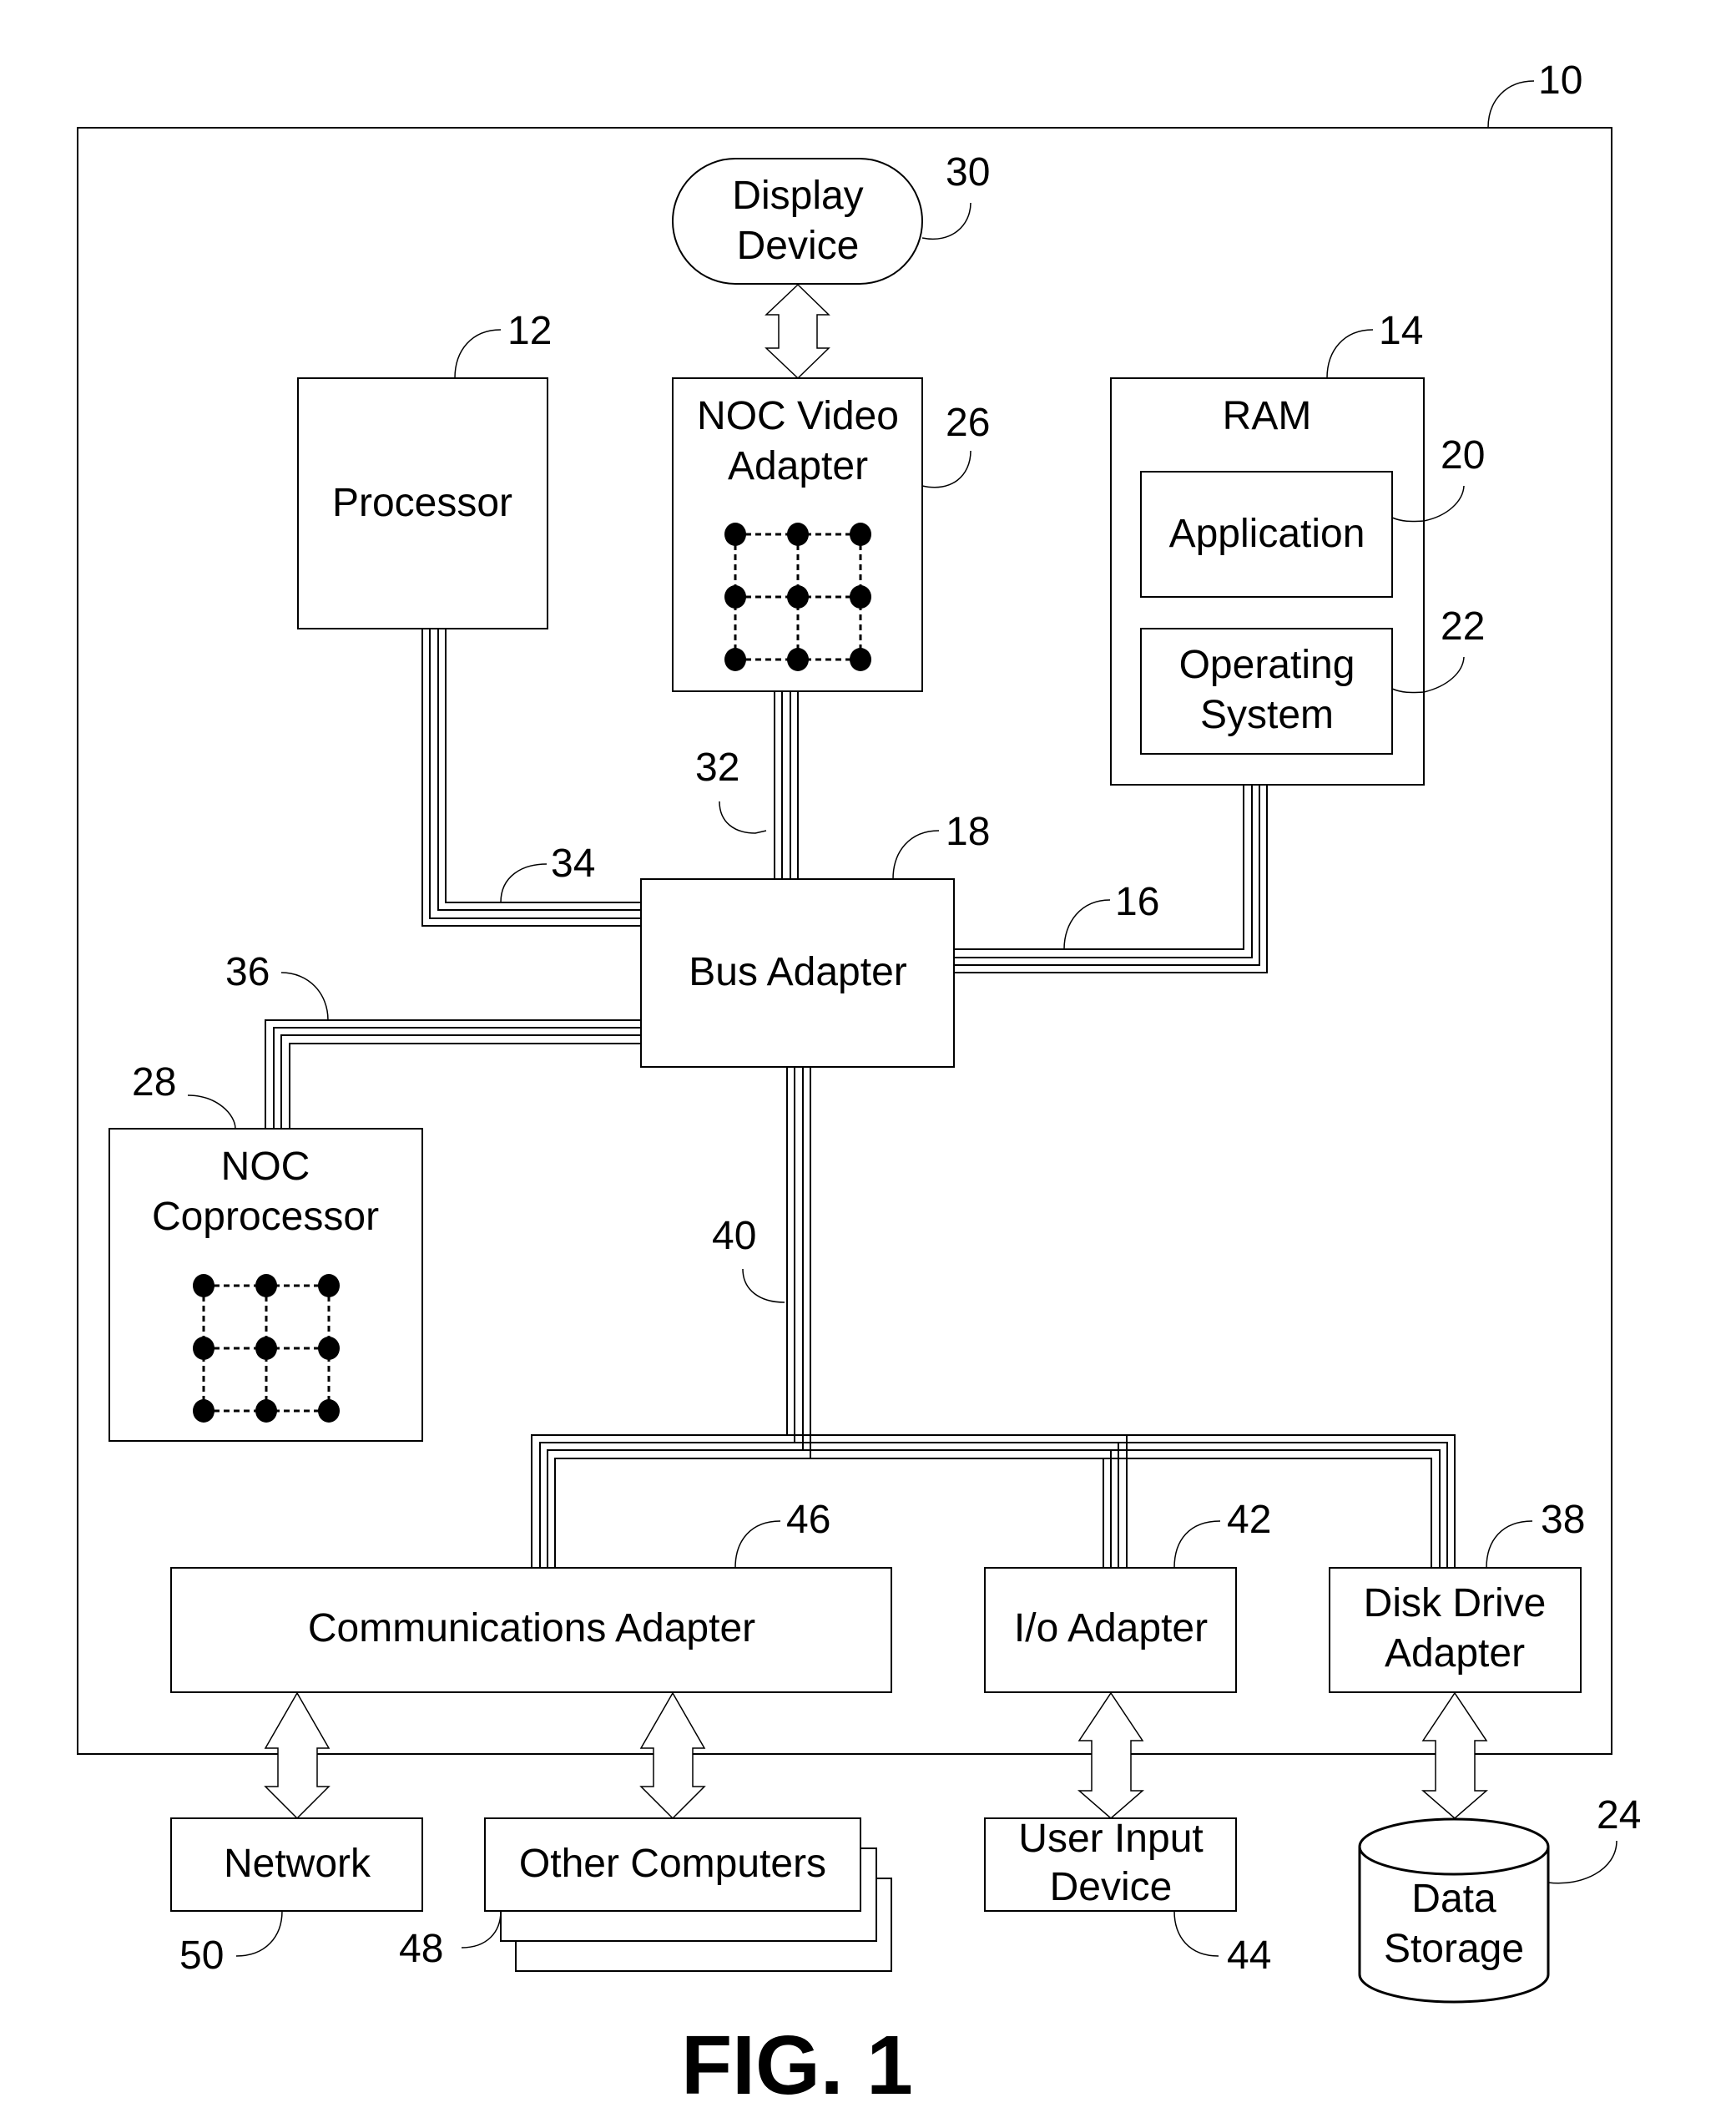  What do you see at coordinates (1111, 1887) in the screenshot?
I see `user-input-device-label-line2: Device` at bounding box center [1111, 1887].